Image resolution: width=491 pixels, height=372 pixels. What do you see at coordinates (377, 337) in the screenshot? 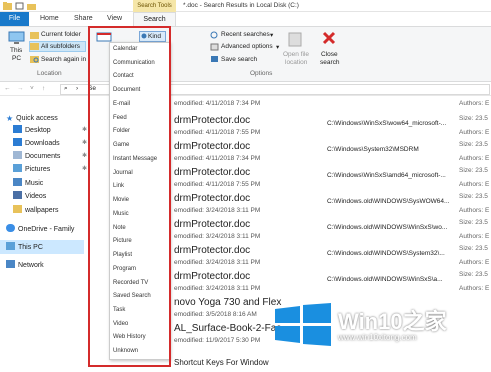
I see `watermark-url: www.win10xitong.com` at bounding box center [377, 337].